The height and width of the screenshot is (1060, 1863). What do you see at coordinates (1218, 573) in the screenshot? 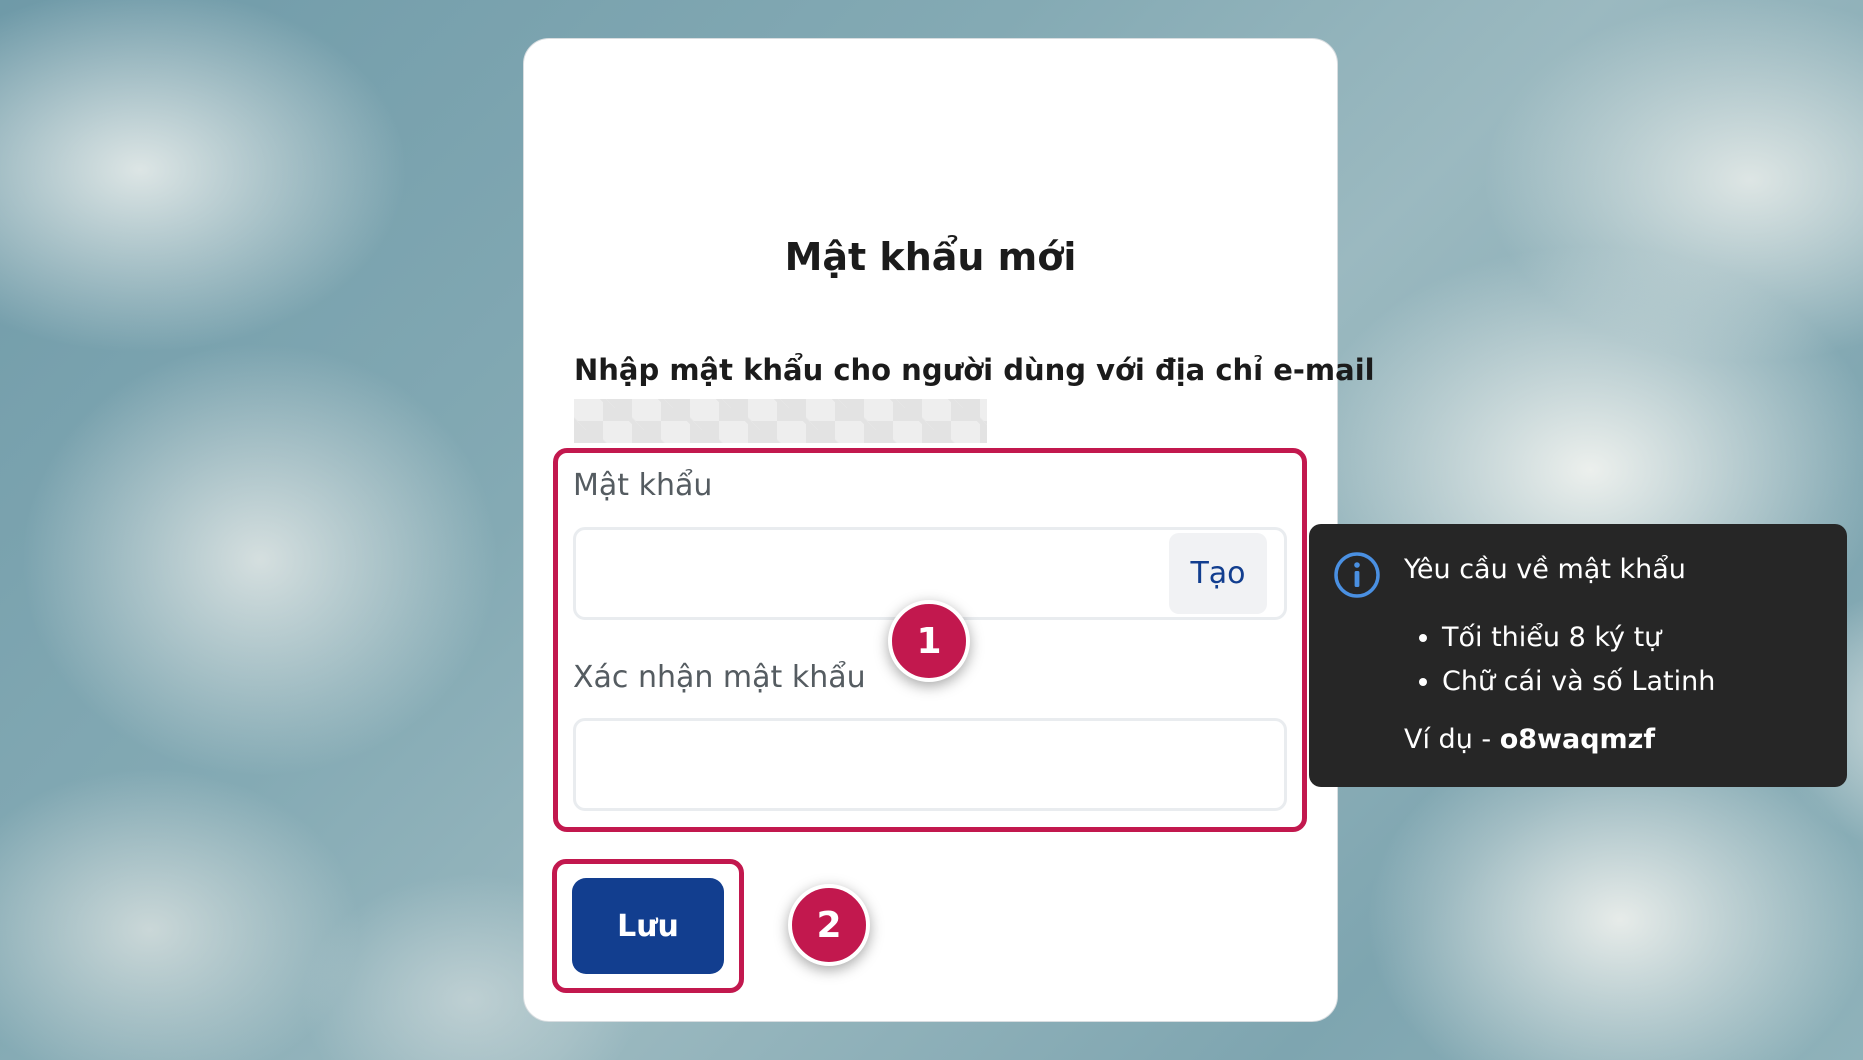
I see `generate-password-button: Tạo` at bounding box center [1218, 573].